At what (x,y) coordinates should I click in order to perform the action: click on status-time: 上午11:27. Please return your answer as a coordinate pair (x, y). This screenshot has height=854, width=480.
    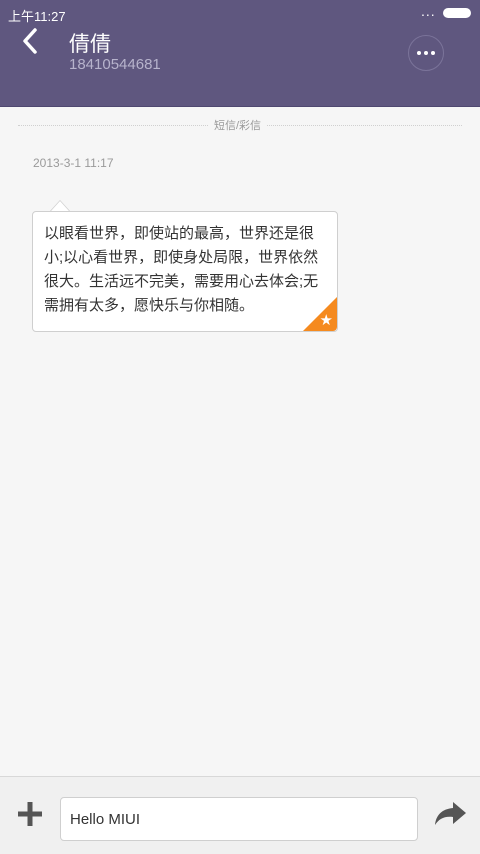
    Looking at the image, I should click on (37, 16).